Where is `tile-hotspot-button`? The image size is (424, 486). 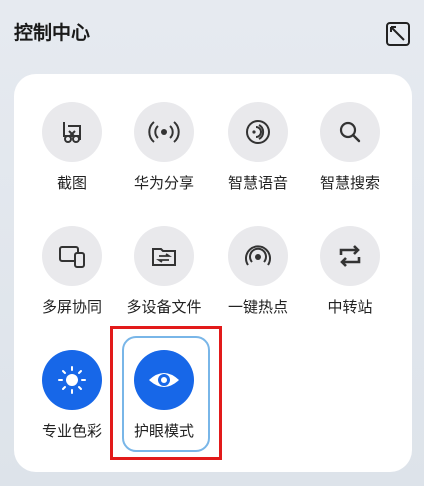
tile-hotspot-button is located at coordinates (258, 256).